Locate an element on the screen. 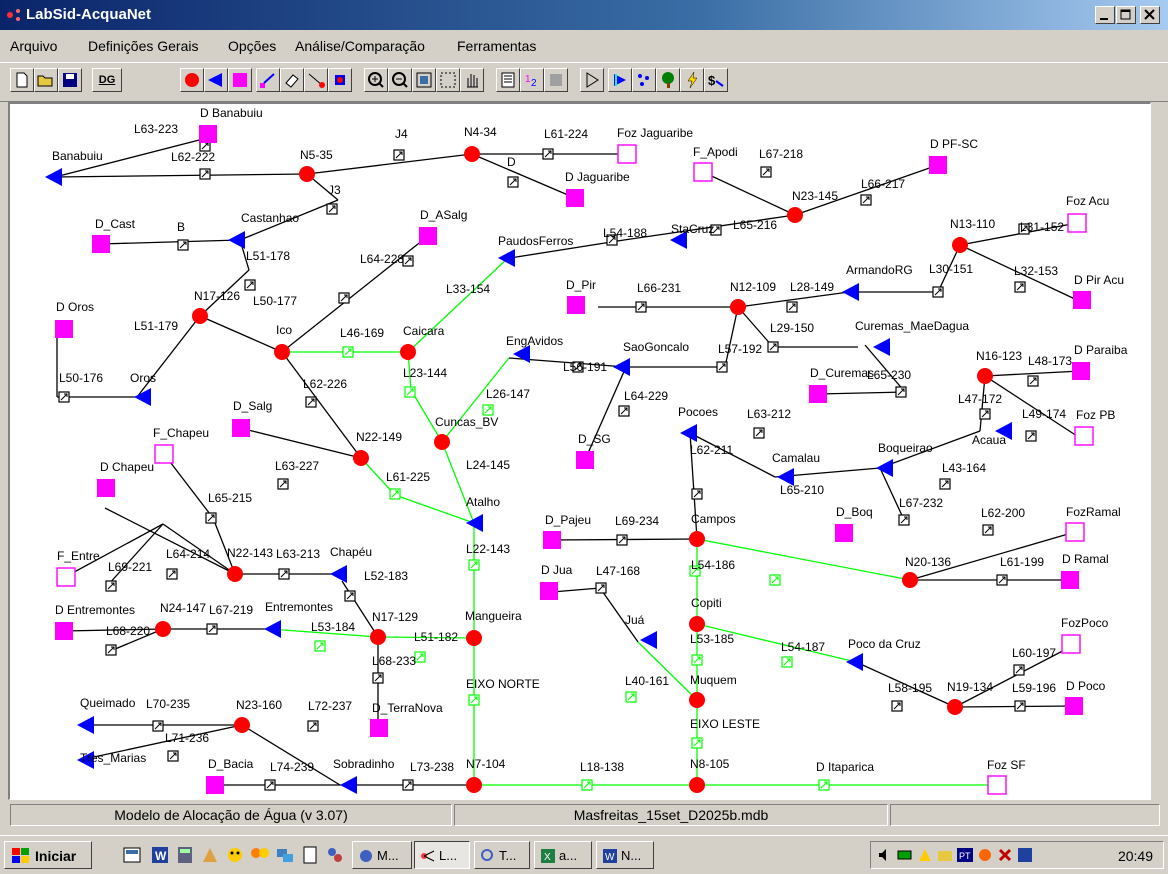  lightning-button is located at coordinates (692, 80).